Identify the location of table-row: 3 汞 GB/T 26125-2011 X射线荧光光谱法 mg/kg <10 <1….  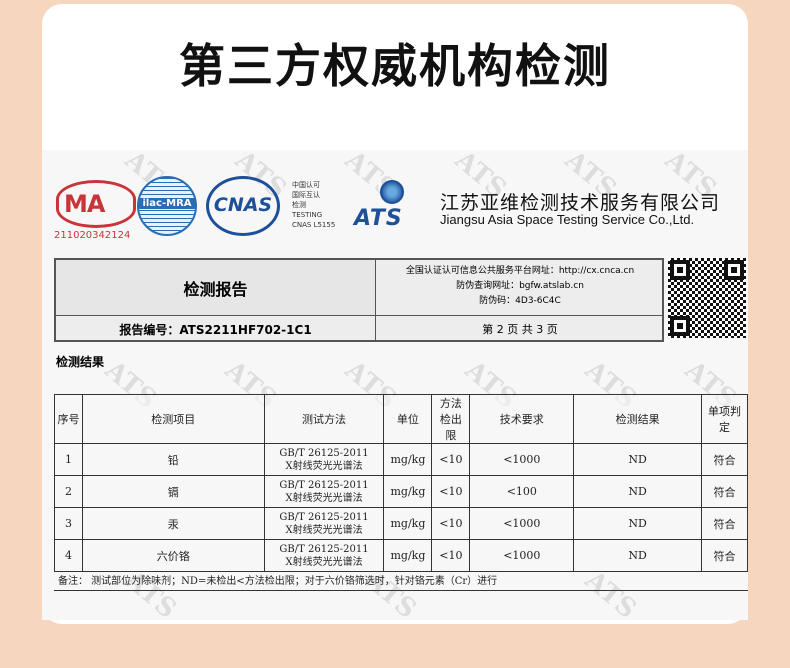
(401, 523).